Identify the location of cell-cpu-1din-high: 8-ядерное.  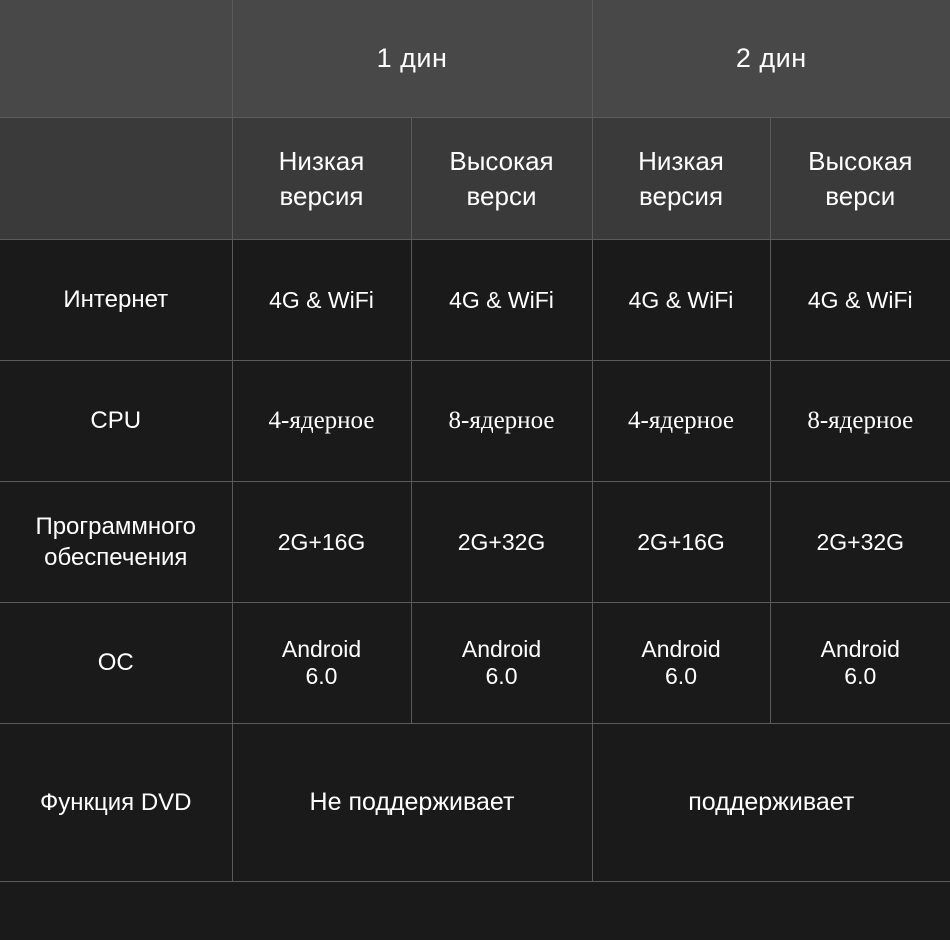
(501, 421).